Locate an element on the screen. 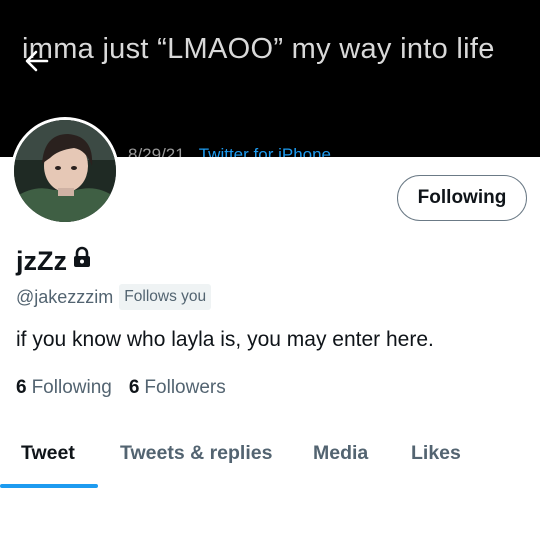 This screenshot has height=540, width=540. lock-icon is located at coordinates (82, 259).